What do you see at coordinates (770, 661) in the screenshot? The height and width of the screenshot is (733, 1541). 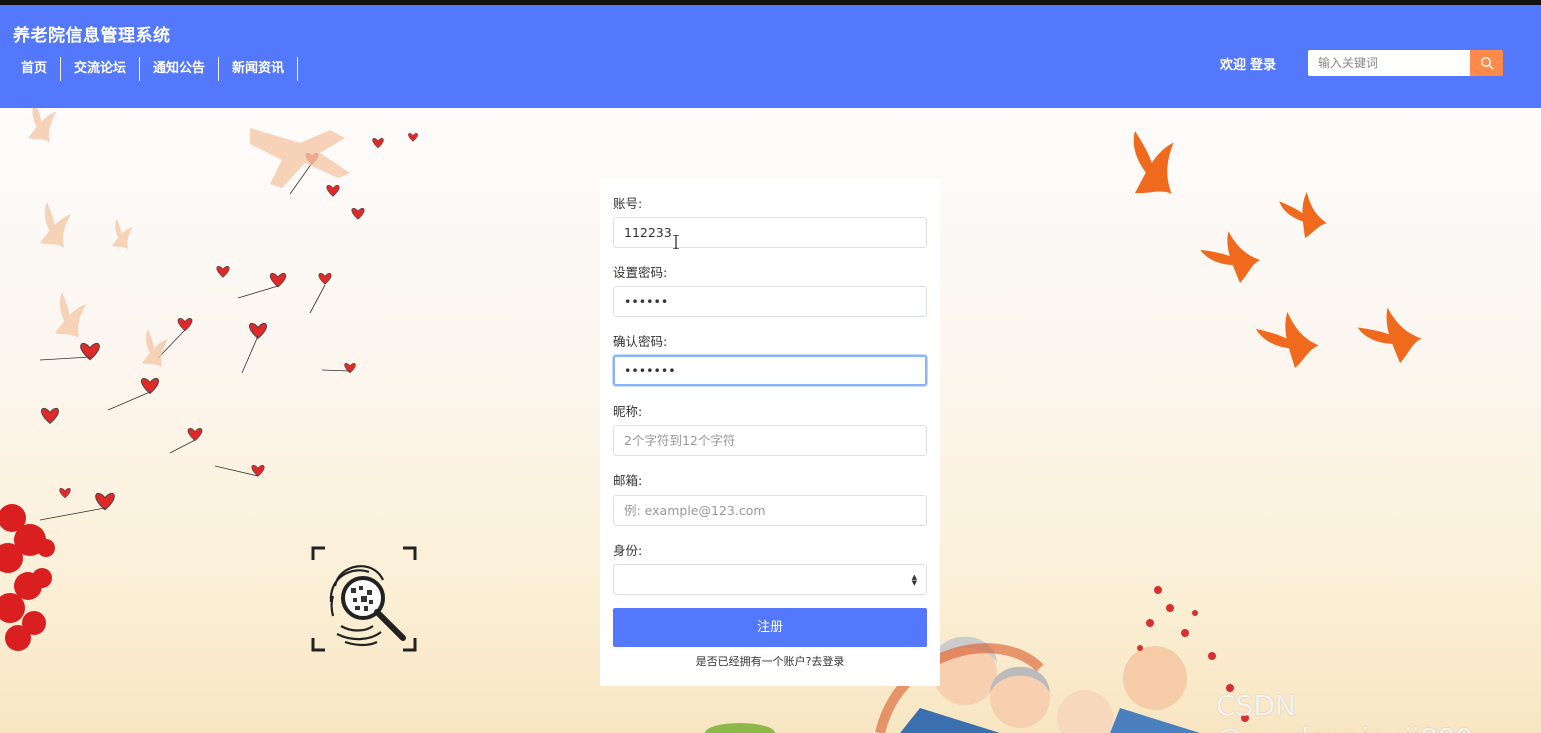 I see `go-login-link: 是否已经拥有一个账户?去登录` at bounding box center [770, 661].